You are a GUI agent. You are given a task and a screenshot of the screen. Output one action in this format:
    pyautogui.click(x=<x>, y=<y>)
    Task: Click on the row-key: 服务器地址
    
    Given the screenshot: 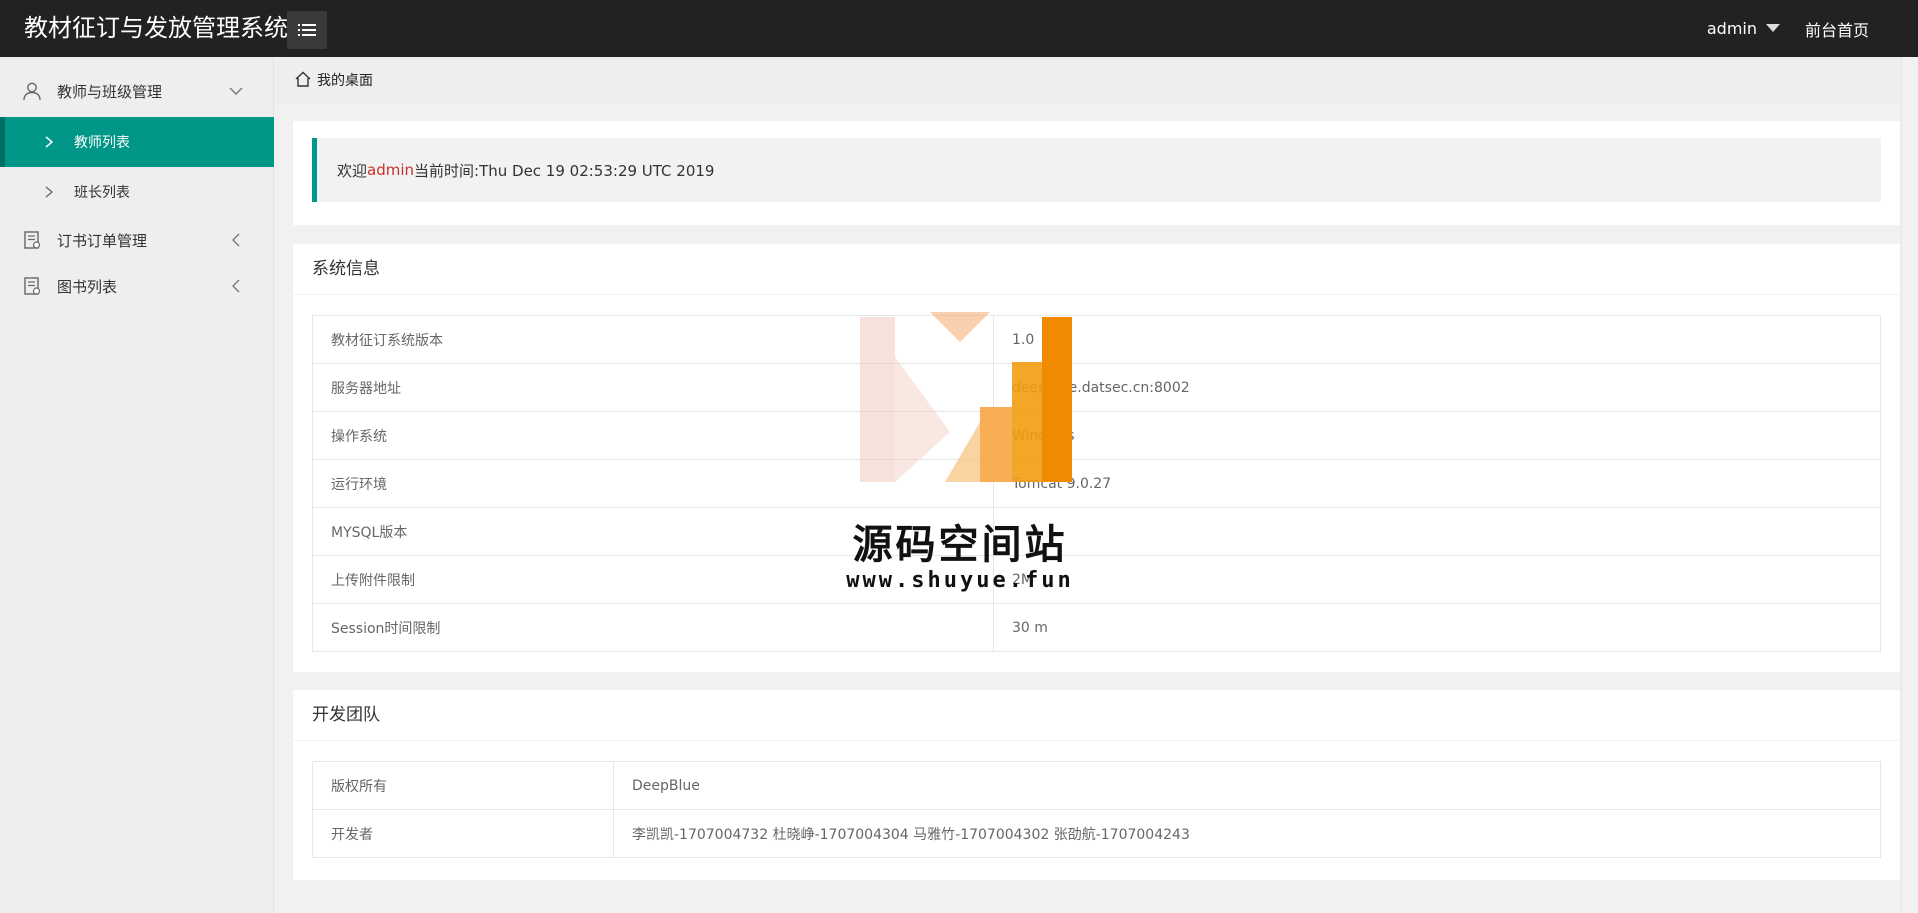 What is the action you would take?
    pyautogui.click(x=653, y=387)
    